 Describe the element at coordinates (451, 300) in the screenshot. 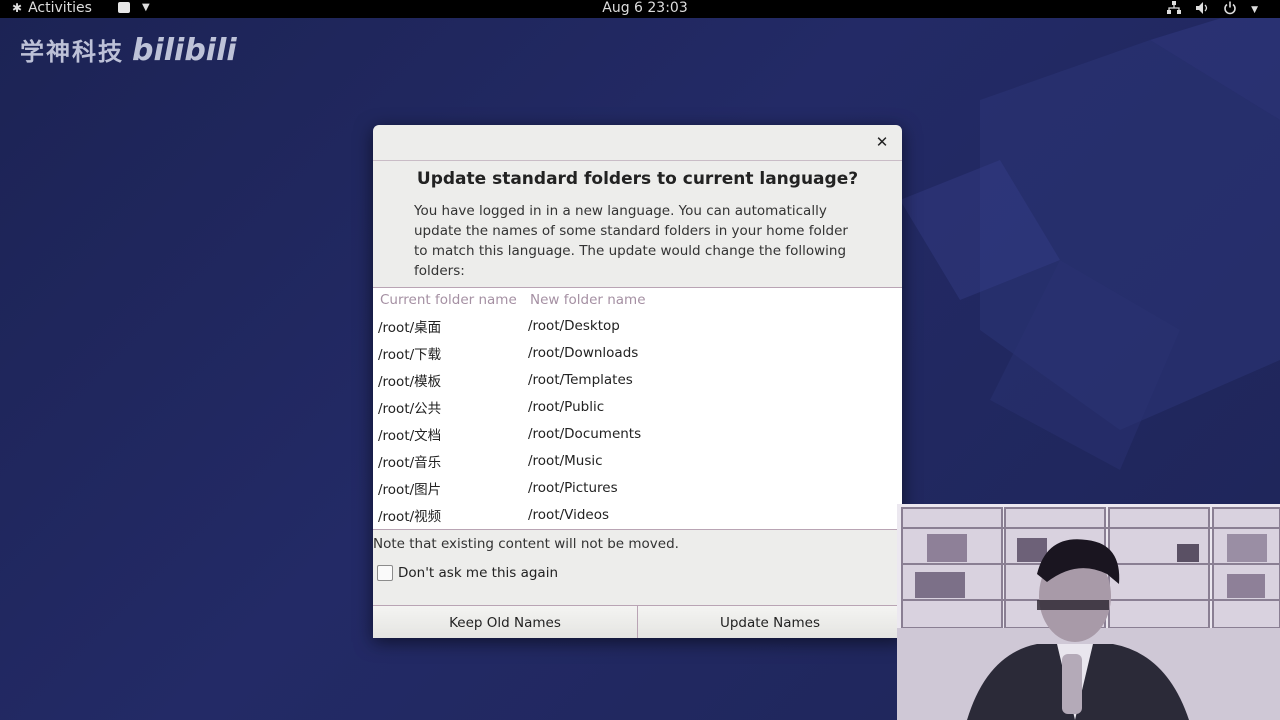

I see `column-header-current: Current folder name` at that location.